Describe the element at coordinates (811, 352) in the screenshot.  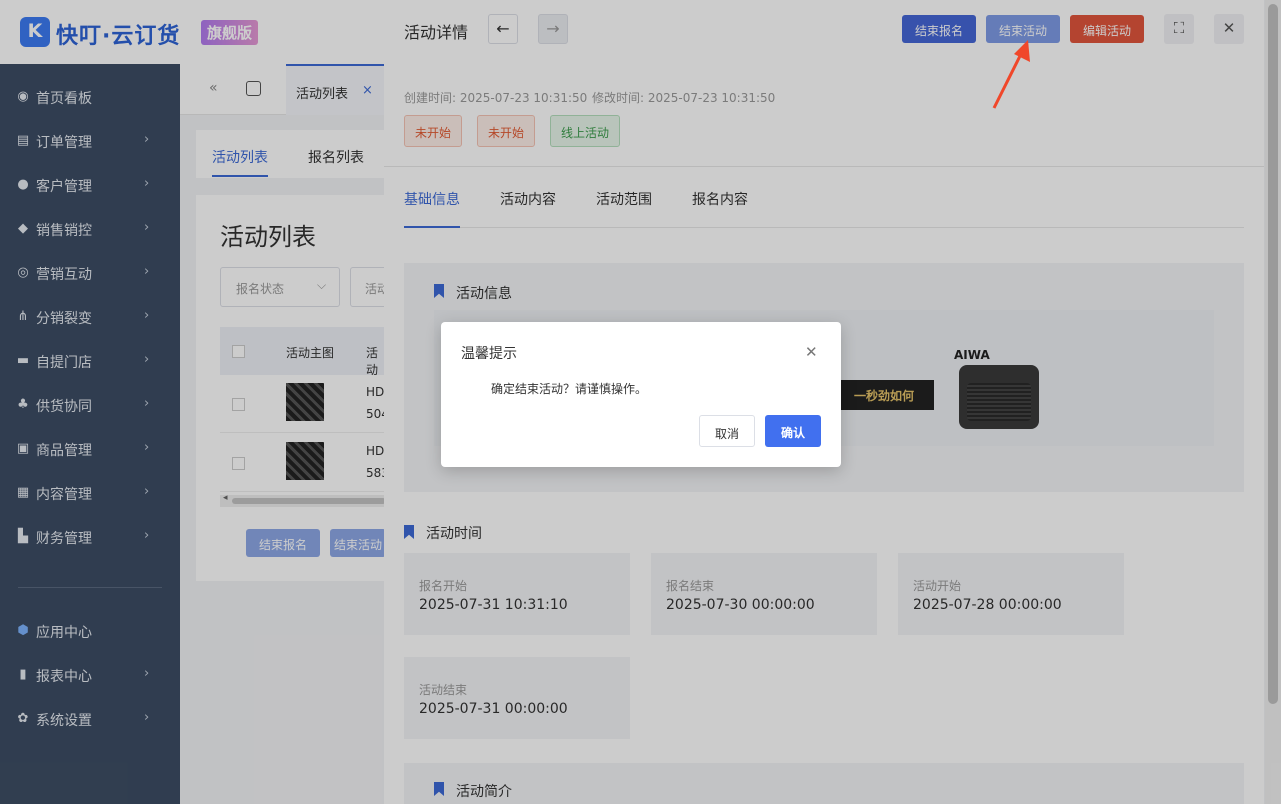
I see `close-icon: ✕` at that location.